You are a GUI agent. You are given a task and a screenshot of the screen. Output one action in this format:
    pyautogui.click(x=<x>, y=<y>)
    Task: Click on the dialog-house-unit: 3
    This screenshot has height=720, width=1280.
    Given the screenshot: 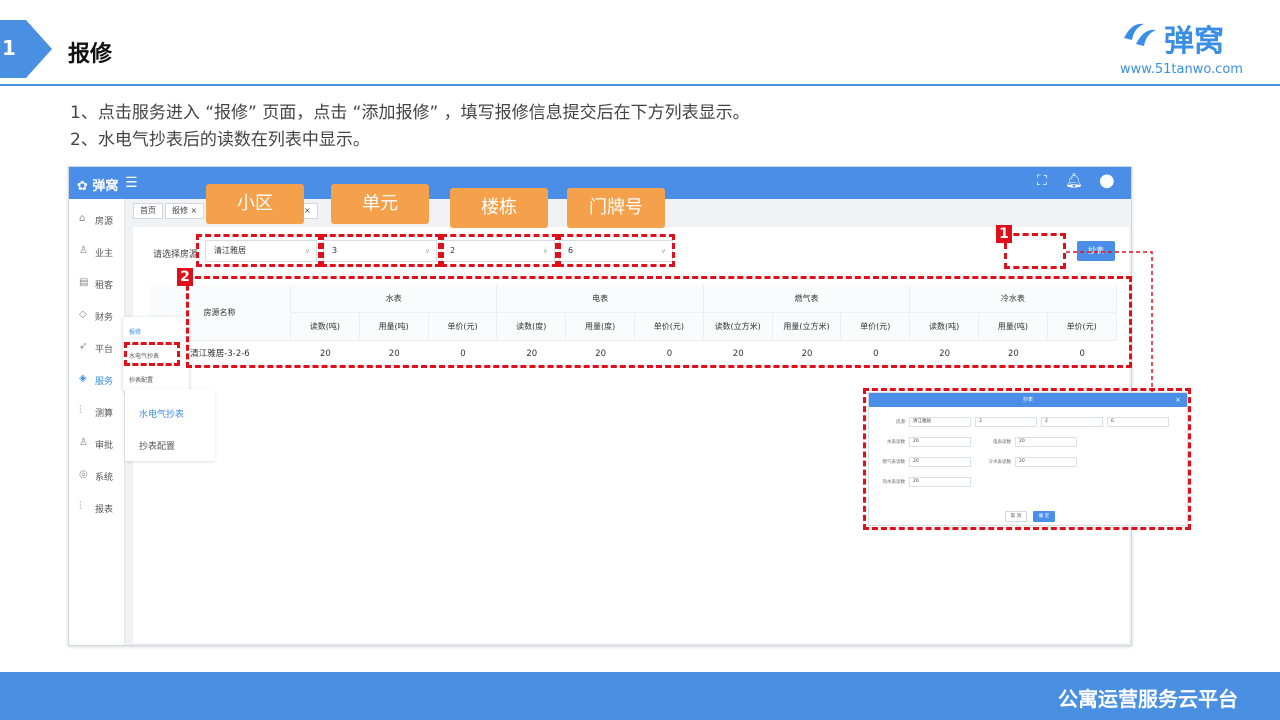 What is the action you would take?
    pyautogui.click(x=1006, y=422)
    